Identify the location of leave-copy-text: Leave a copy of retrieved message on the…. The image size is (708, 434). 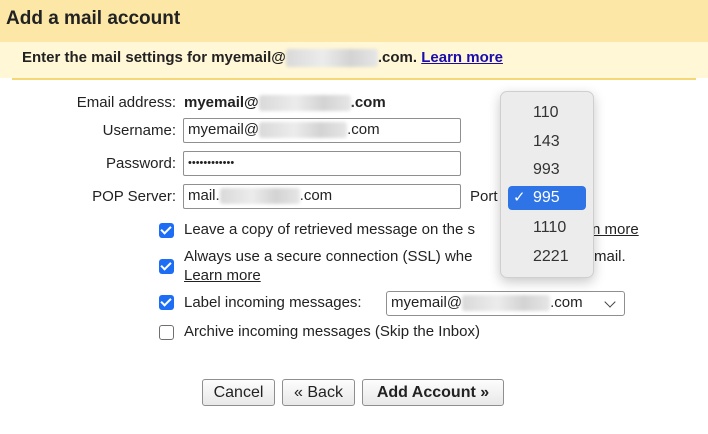
(330, 229).